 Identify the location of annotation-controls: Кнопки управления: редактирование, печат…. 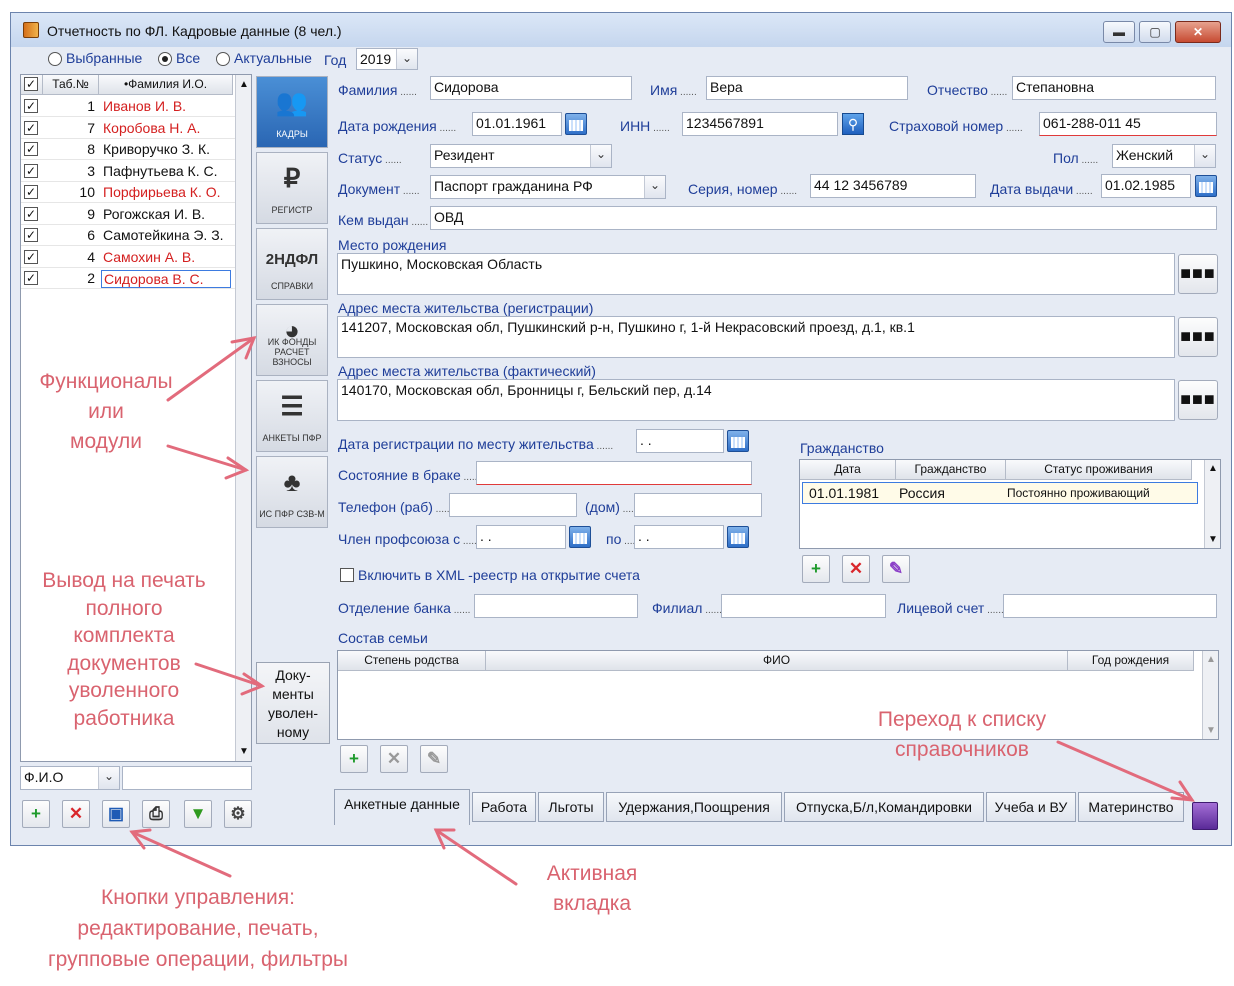
(198, 928).